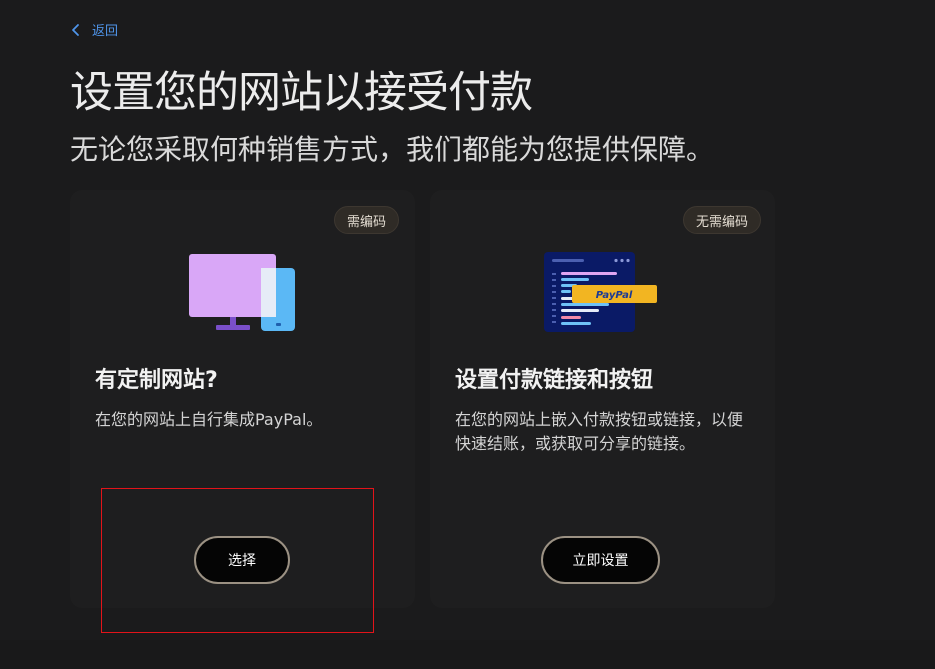 The width and height of the screenshot is (935, 669). What do you see at coordinates (75, 29) in the screenshot?
I see `chevron-left-icon` at bounding box center [75, 29].